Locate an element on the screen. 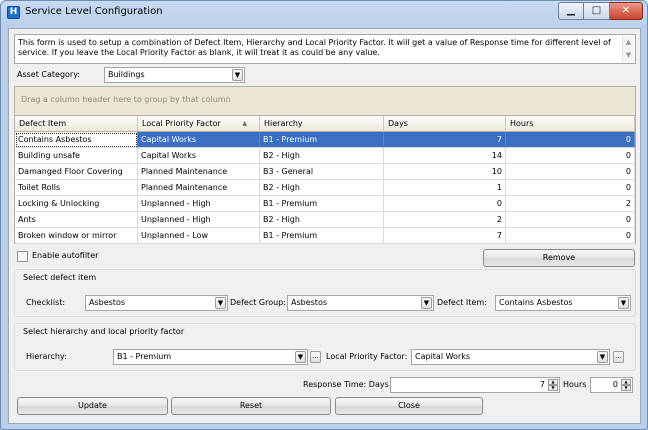 This screenshot has width=648, height=430. title-bar: H Service Level Configuration ▁ □ ✕ is located at coordinates (324, 13).